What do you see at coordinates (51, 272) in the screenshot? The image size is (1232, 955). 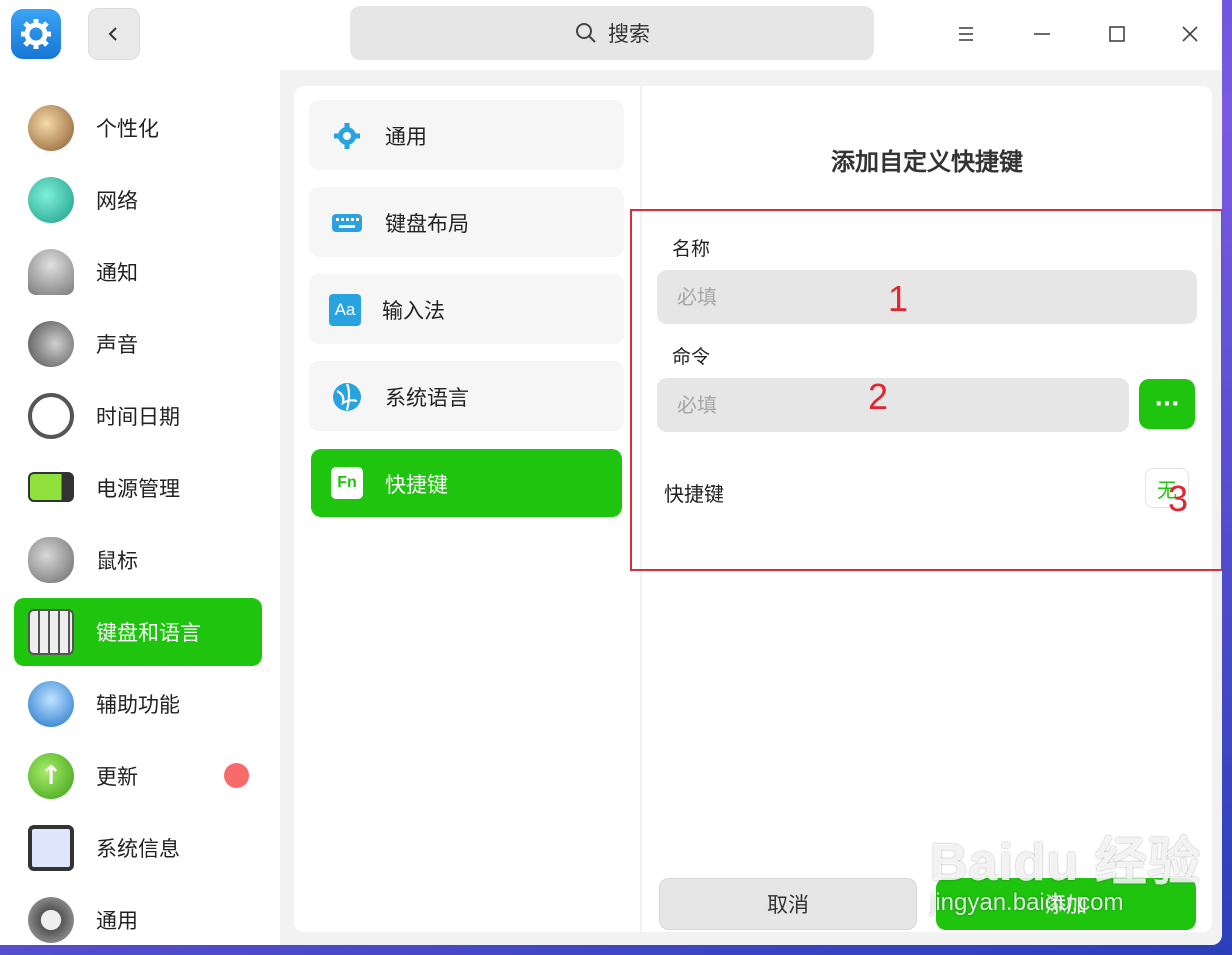 I see `bell-icon` at bounding box center [51, 272].